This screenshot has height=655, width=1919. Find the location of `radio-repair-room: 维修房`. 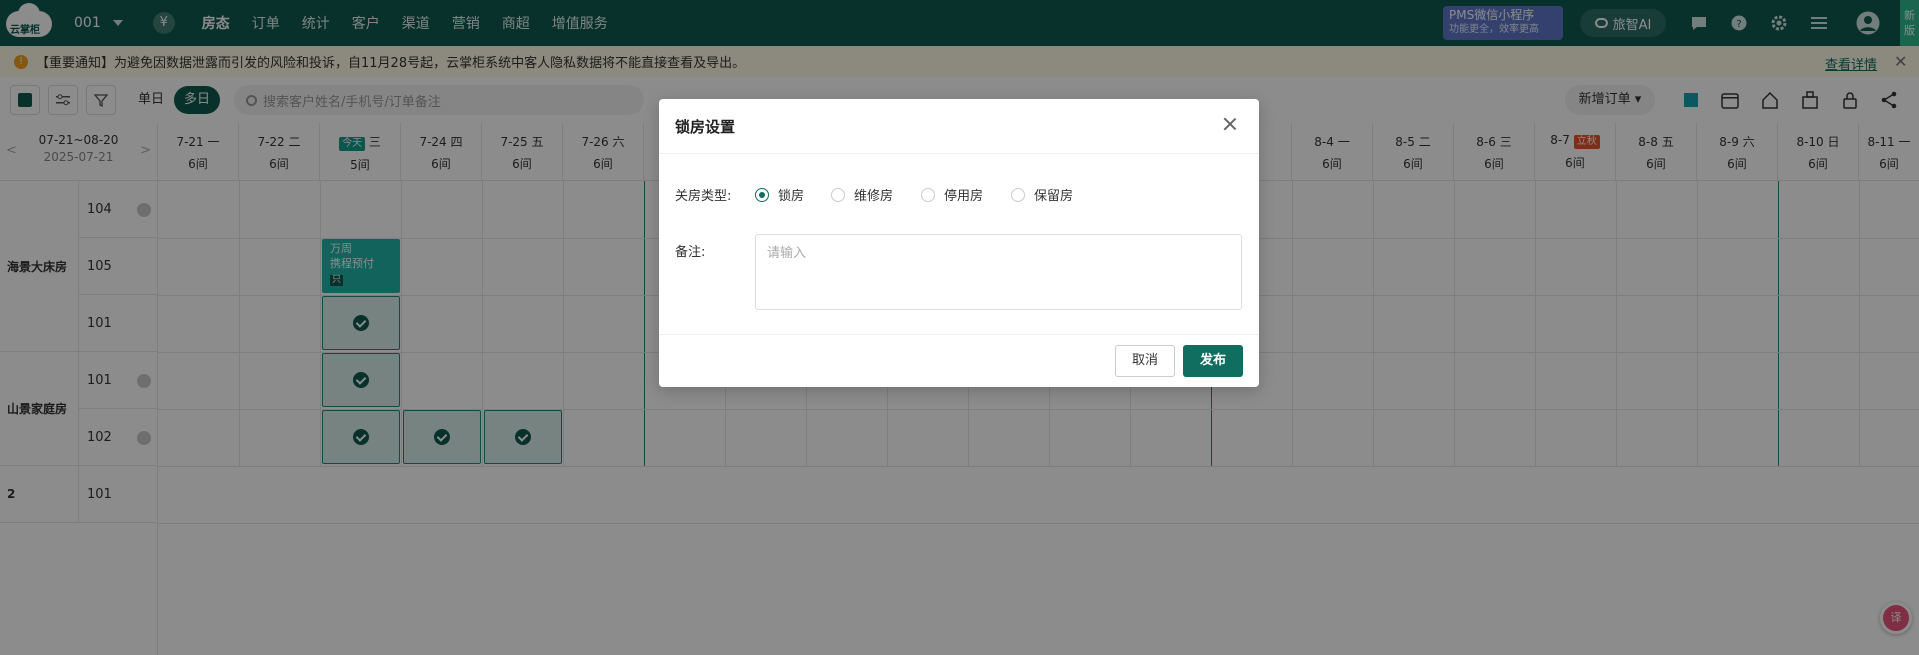

radio-repair-room: 维修房 is located at coordinates (862, 194).